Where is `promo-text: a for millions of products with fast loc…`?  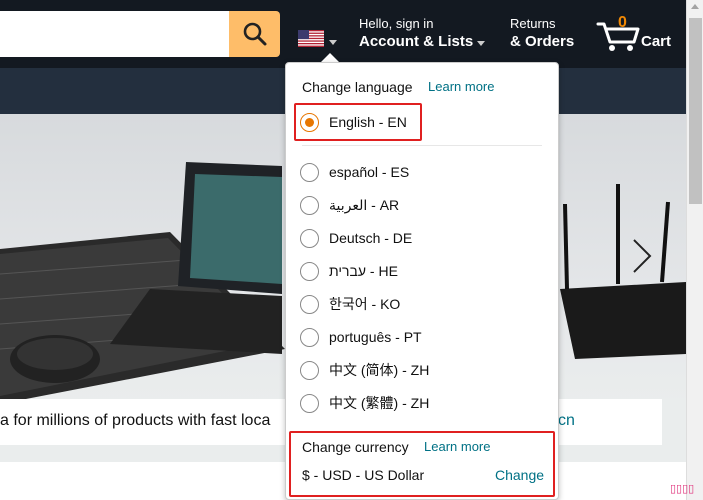
promo-text: a for millions of products with fast loc… is located at coordinates (135, 420).